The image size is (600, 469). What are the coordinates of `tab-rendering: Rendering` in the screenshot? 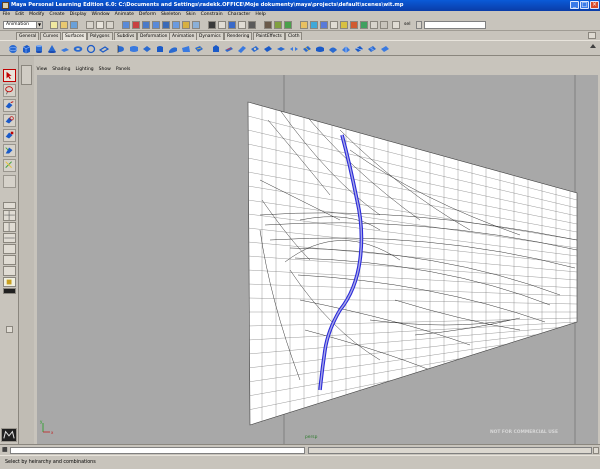 It's located at (238, 36).